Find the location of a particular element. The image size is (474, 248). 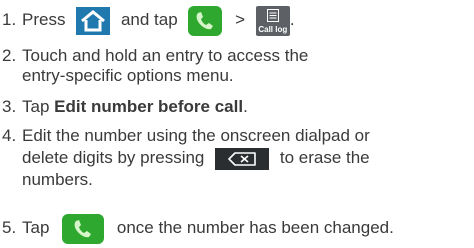

backspace-icon is located at coordinates (242, 158).